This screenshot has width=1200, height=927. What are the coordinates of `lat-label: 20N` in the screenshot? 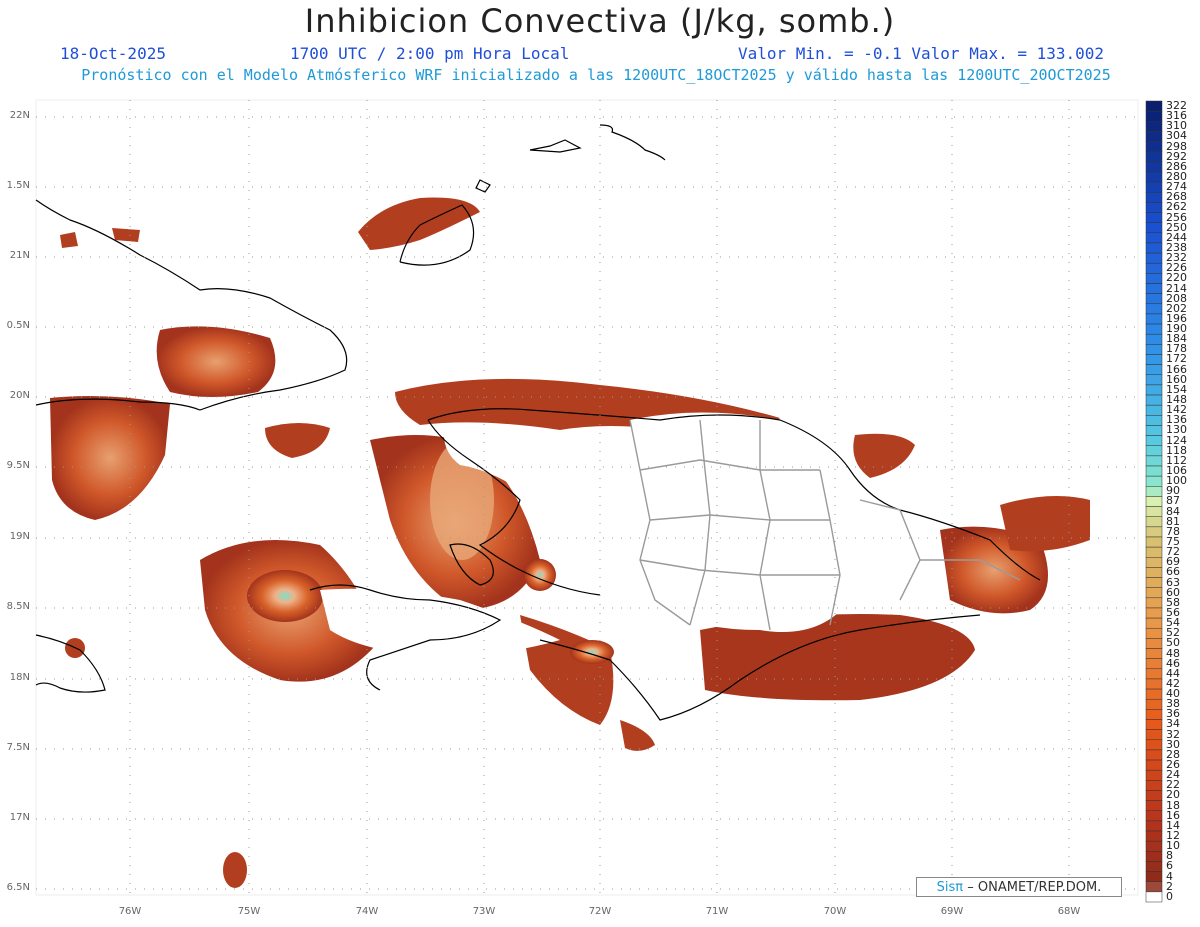 It's located at (19, 395).